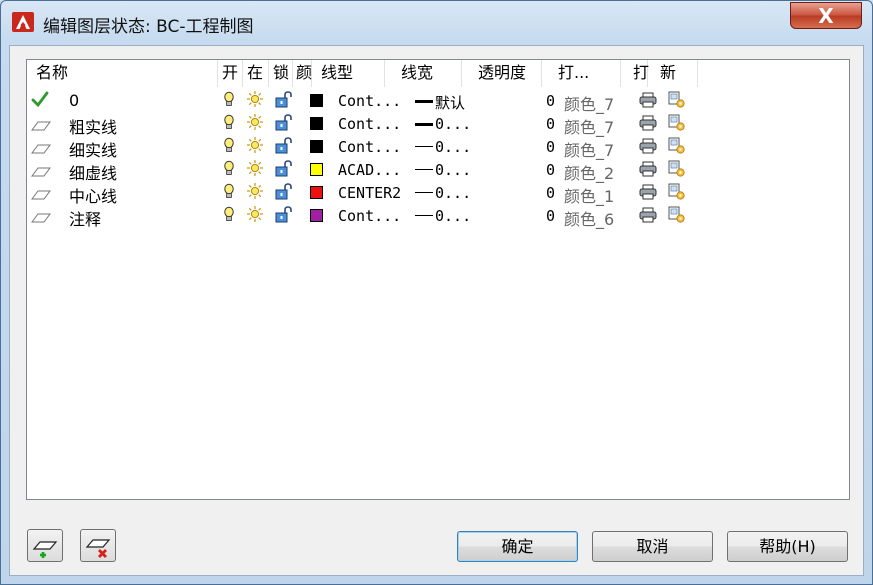 The image size is (873, 585). What do you see at coordinates (423, 73) in the screenshot?
I see `col-lineweight: 线宽` at bounding box center [423, 73].